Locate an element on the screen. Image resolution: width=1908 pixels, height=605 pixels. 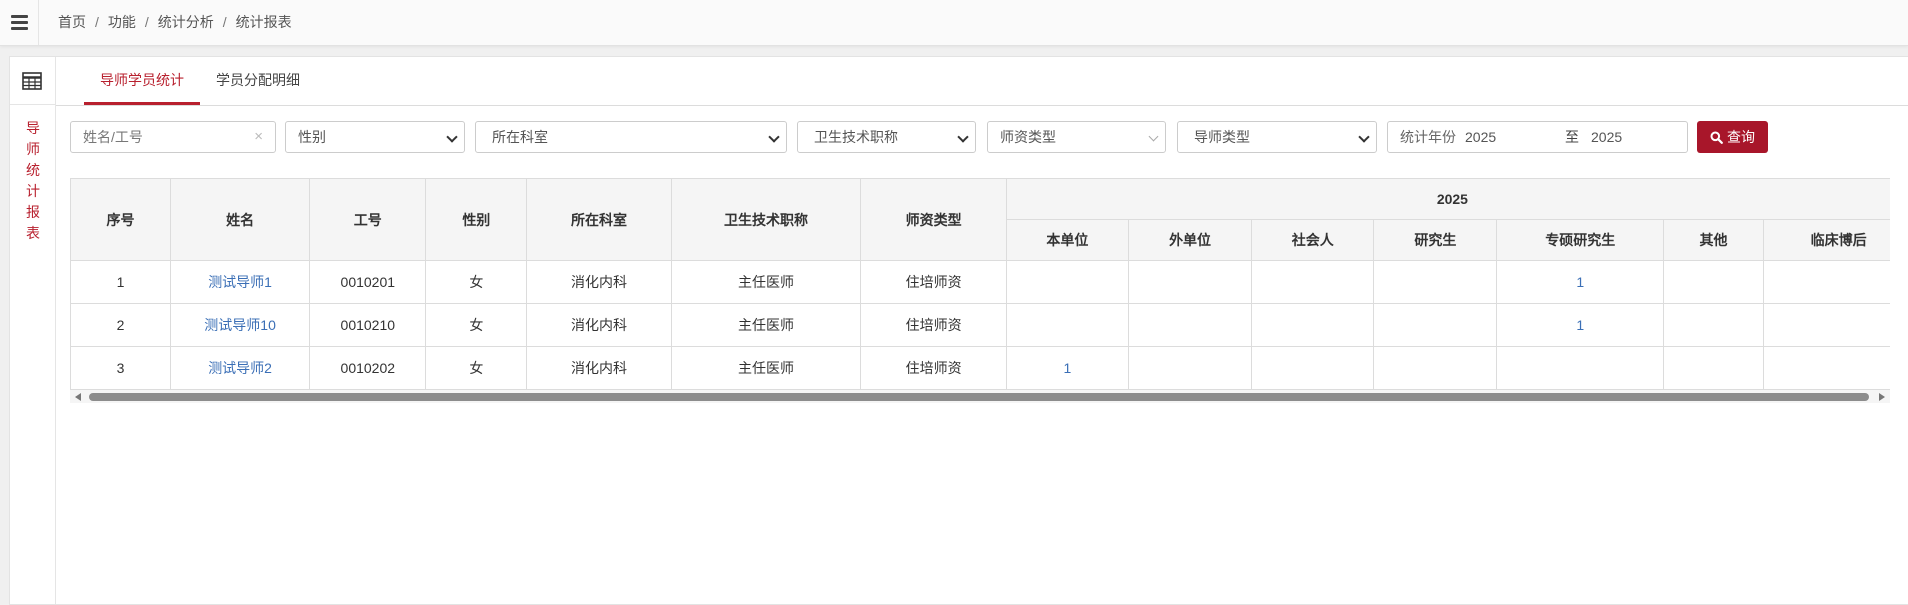
side-column: 导师统计报表 is located at coordinates (33, 330).